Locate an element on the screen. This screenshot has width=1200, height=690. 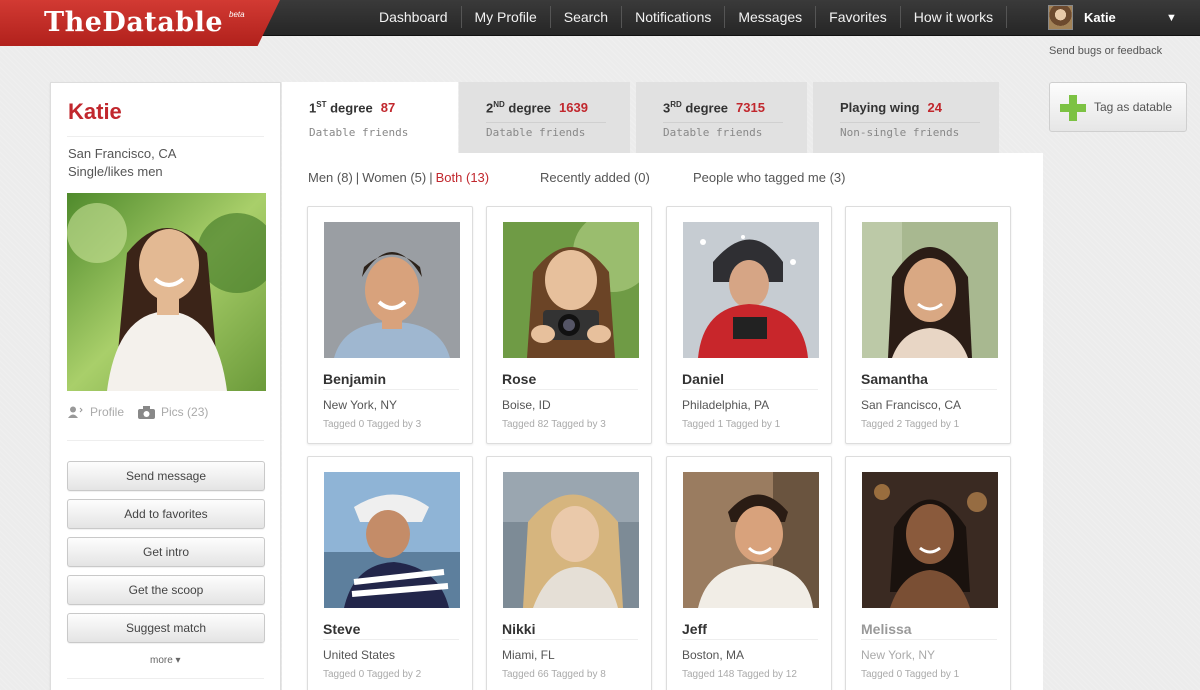
user-menu-caret-icon: ▼ is located at coordinates (1171, 18).